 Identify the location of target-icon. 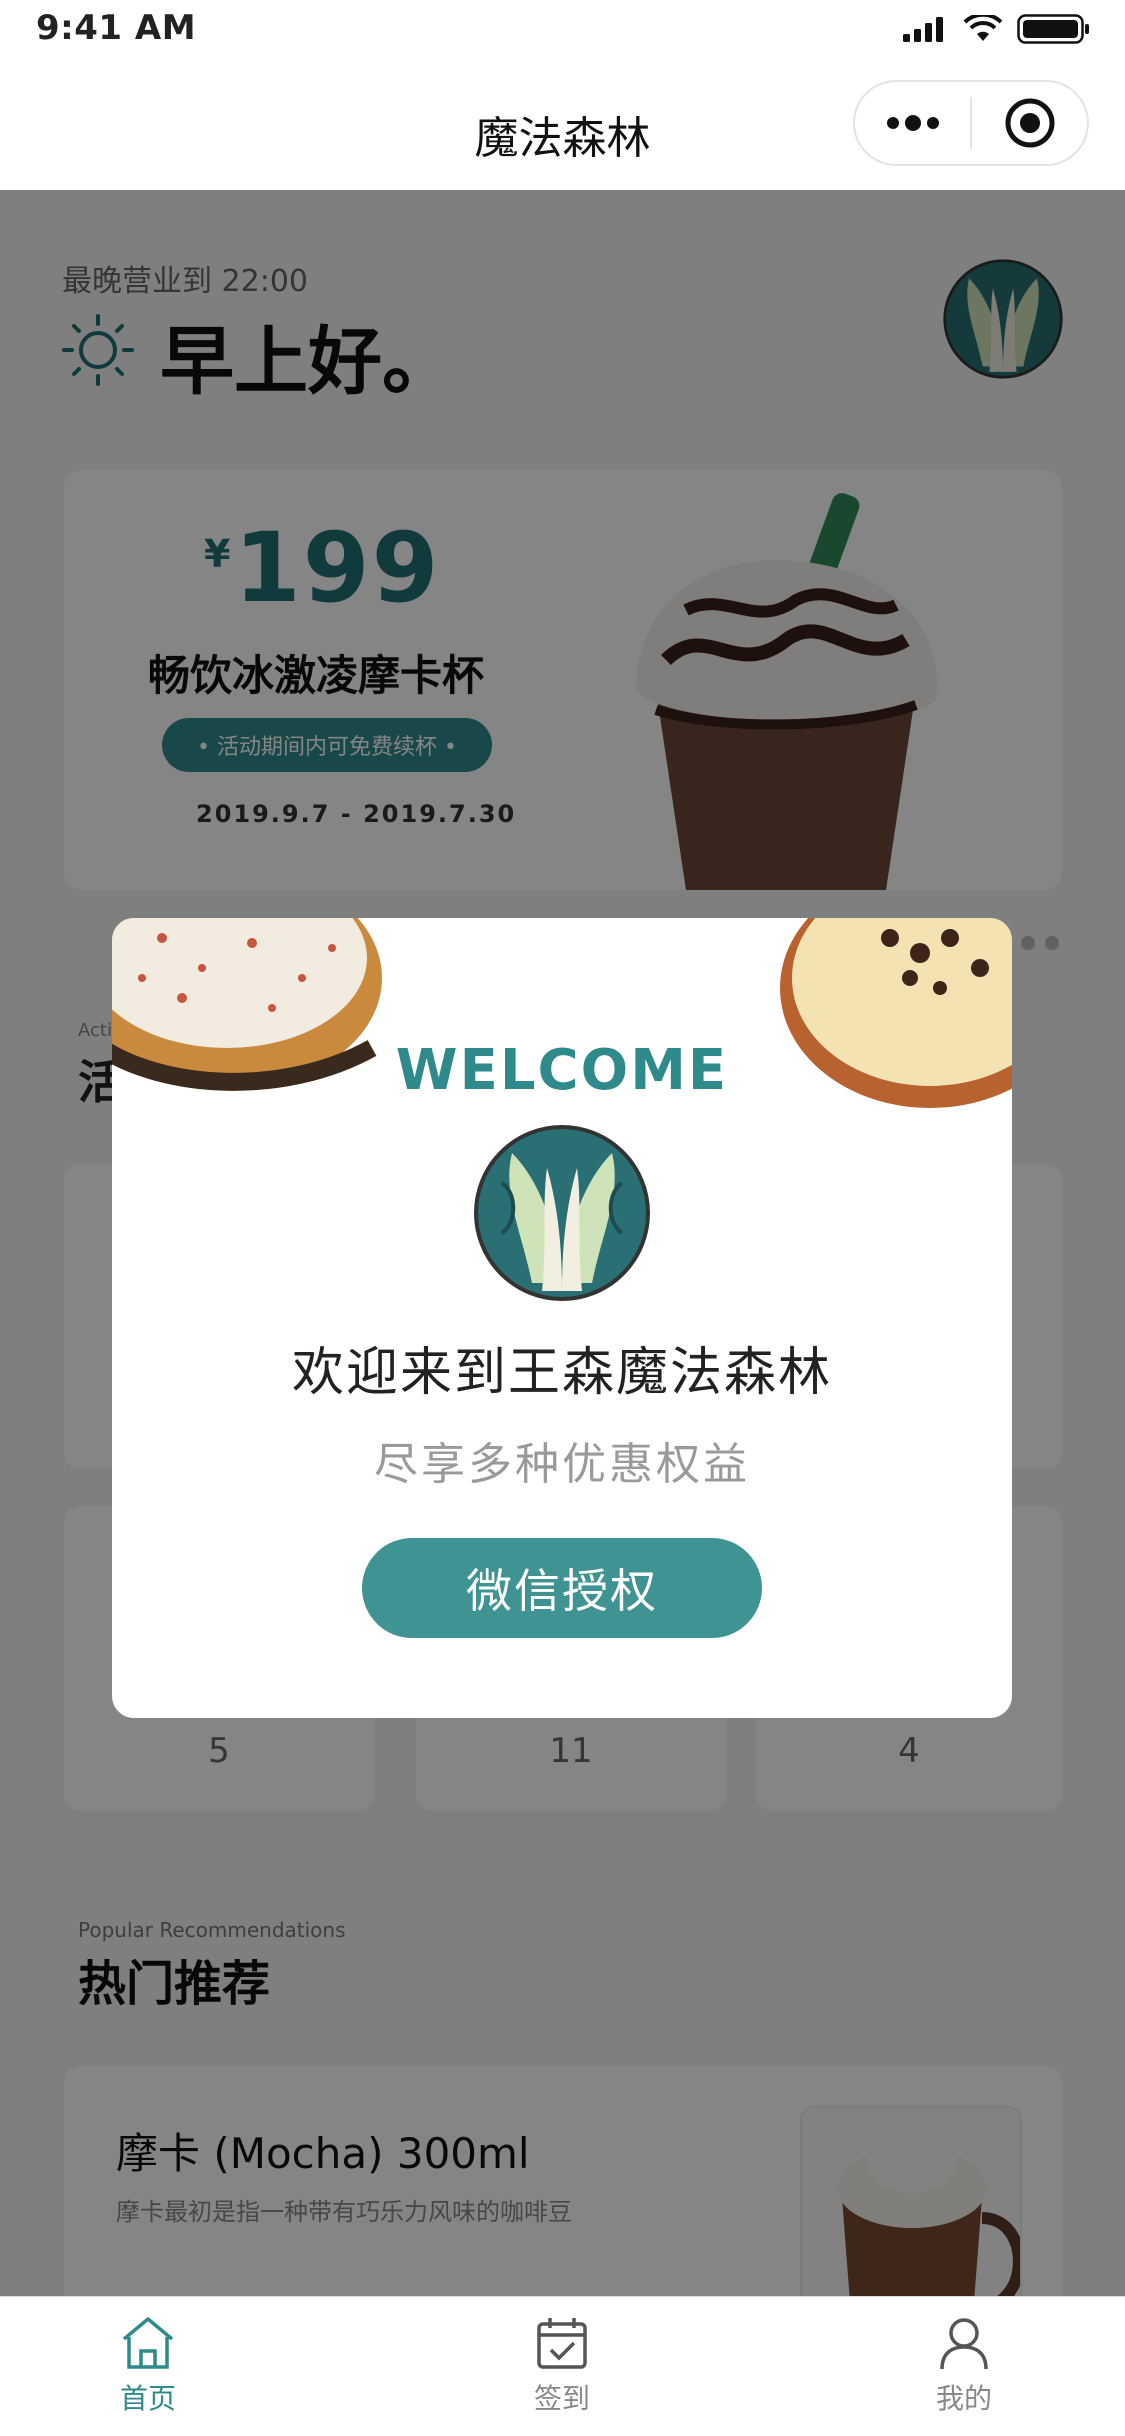
(1029, 123).